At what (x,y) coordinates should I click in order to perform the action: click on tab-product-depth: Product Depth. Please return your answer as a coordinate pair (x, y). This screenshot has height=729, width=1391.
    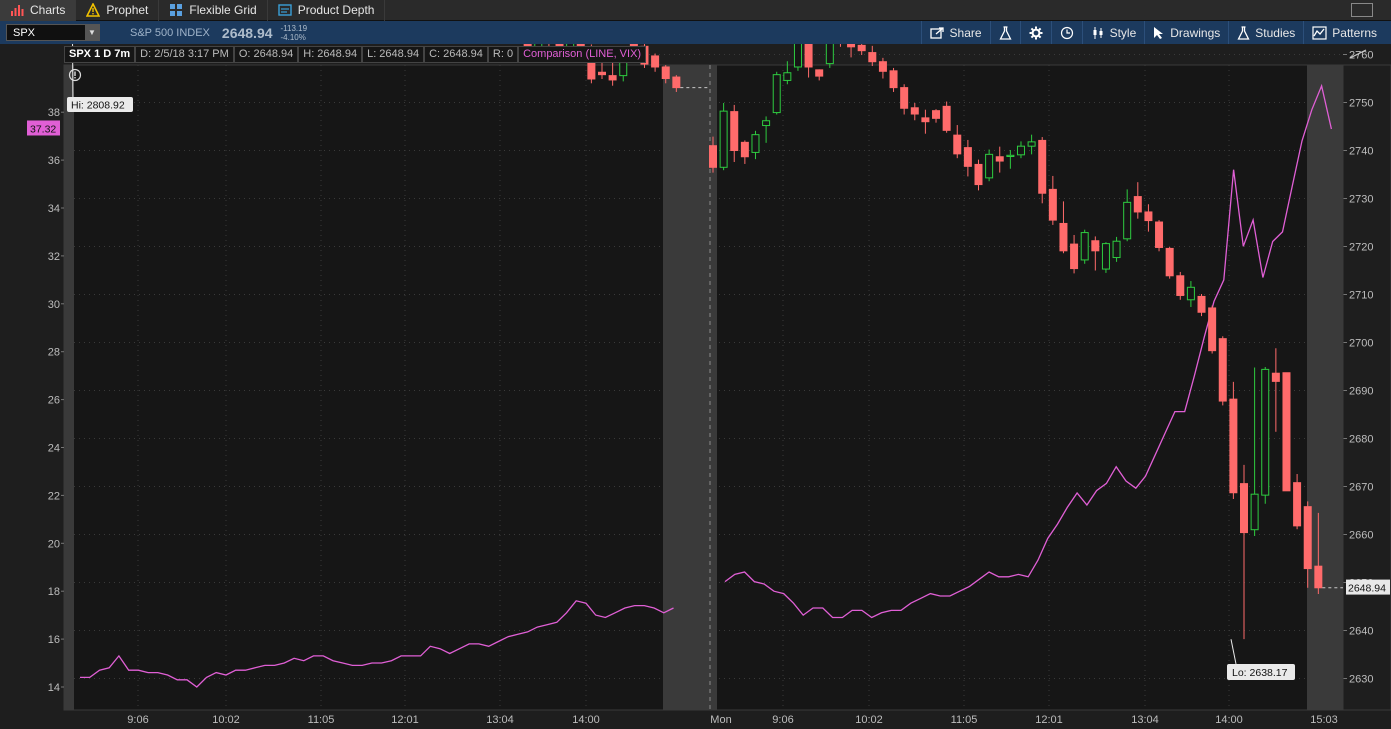
    Looking at the image, I should click on (327, 10).